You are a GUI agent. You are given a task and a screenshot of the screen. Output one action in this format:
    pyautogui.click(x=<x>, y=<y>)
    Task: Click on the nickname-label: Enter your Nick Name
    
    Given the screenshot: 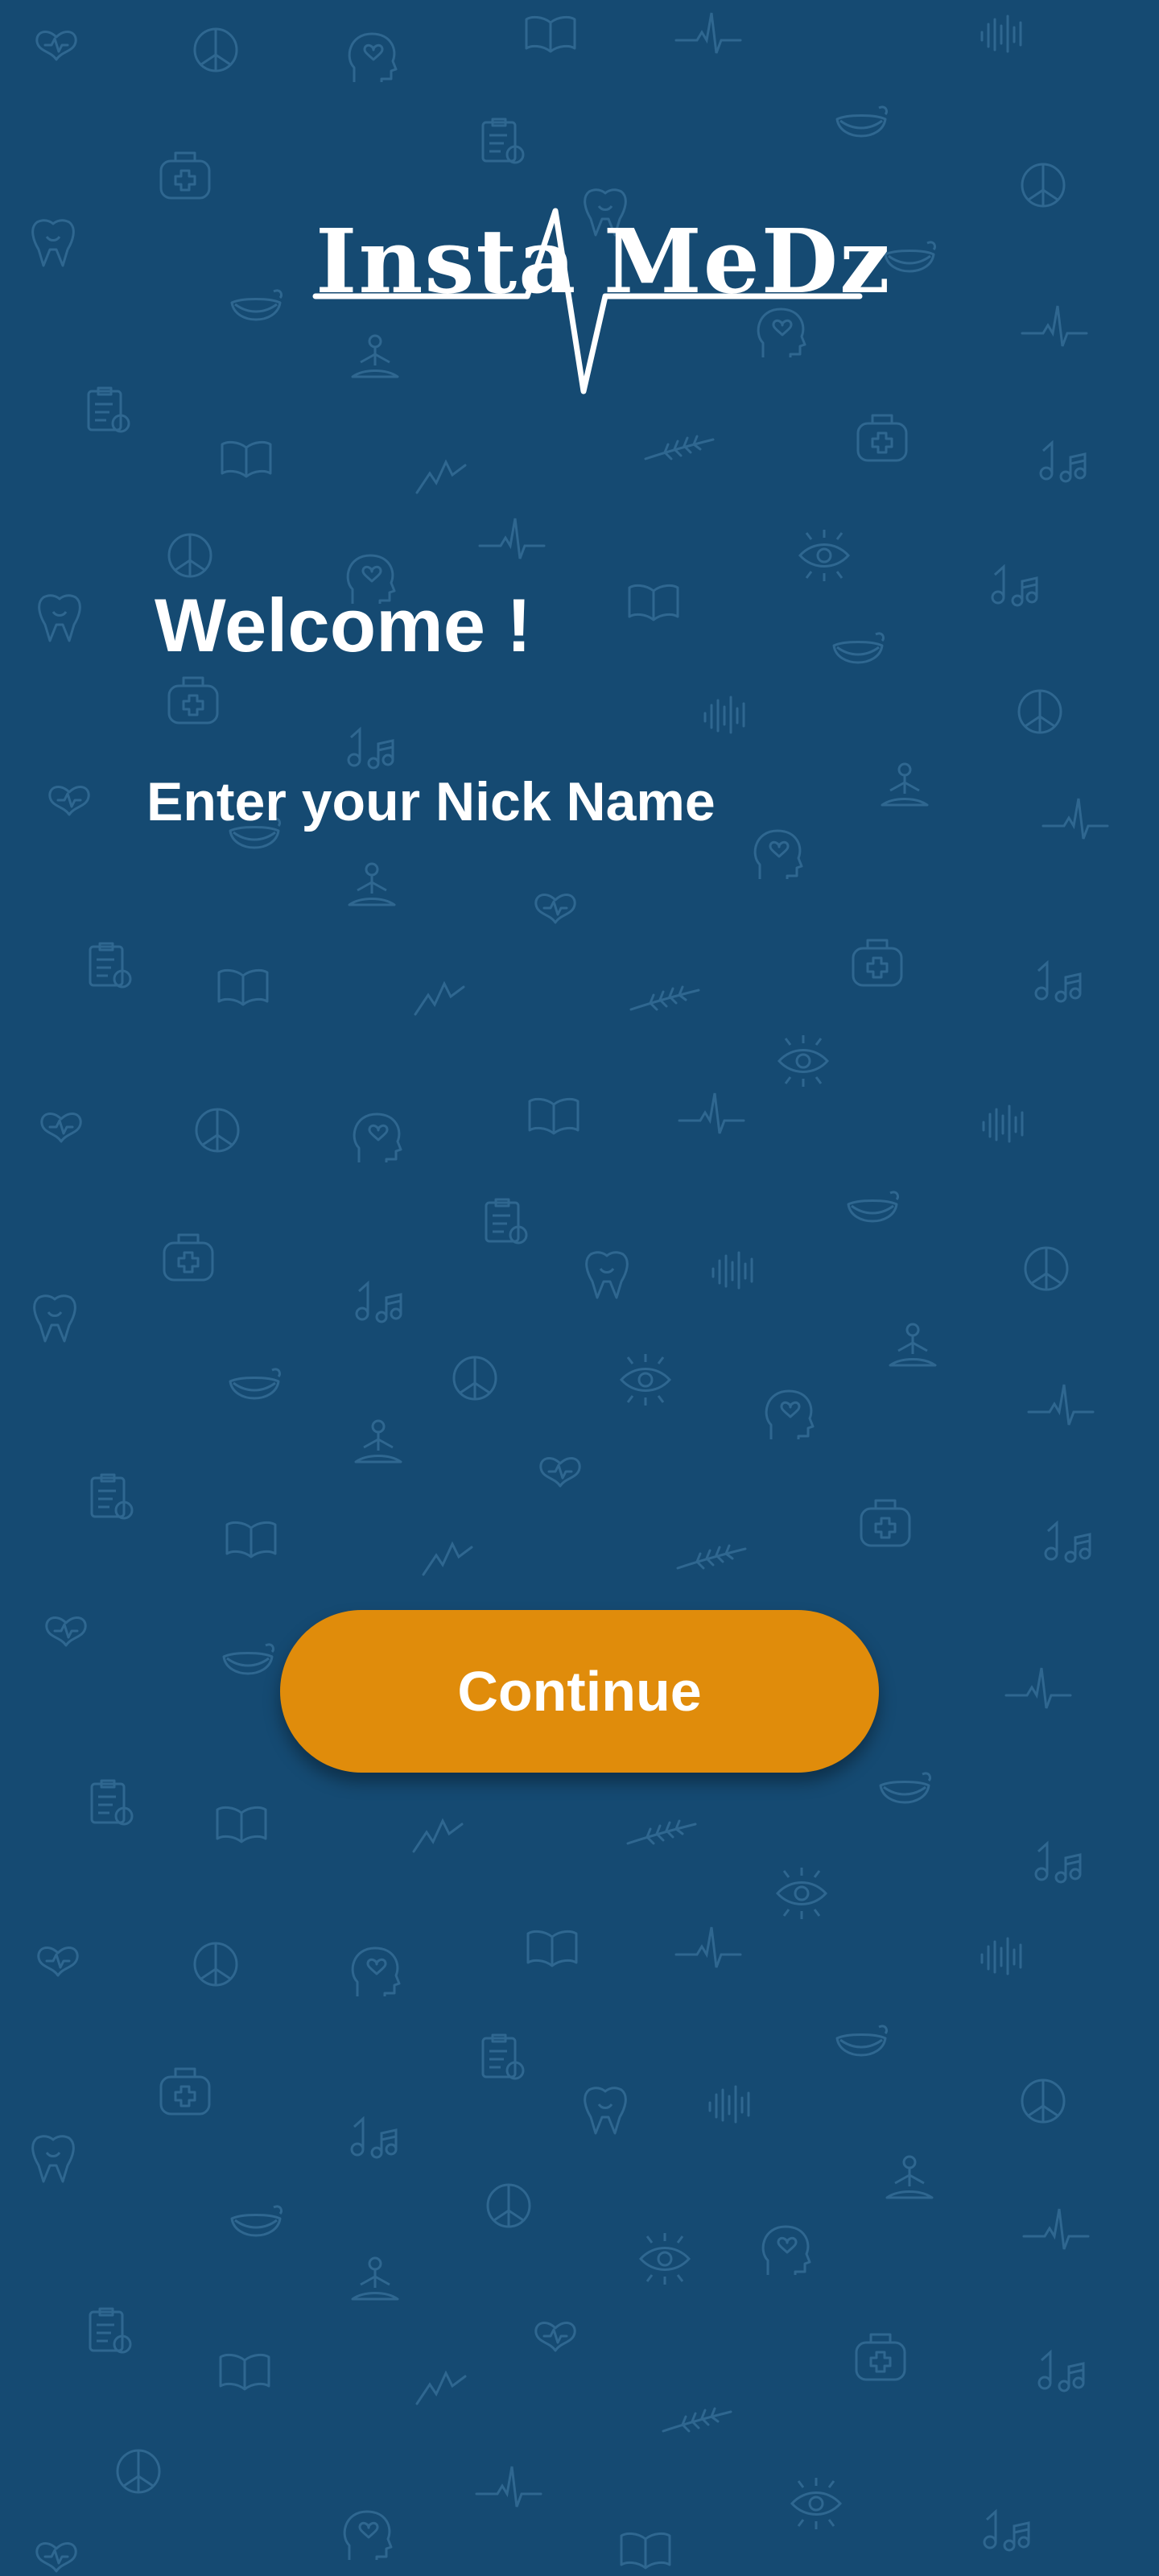 What is the action you would take?
    pyautogui.click(x=431, y=801)
    